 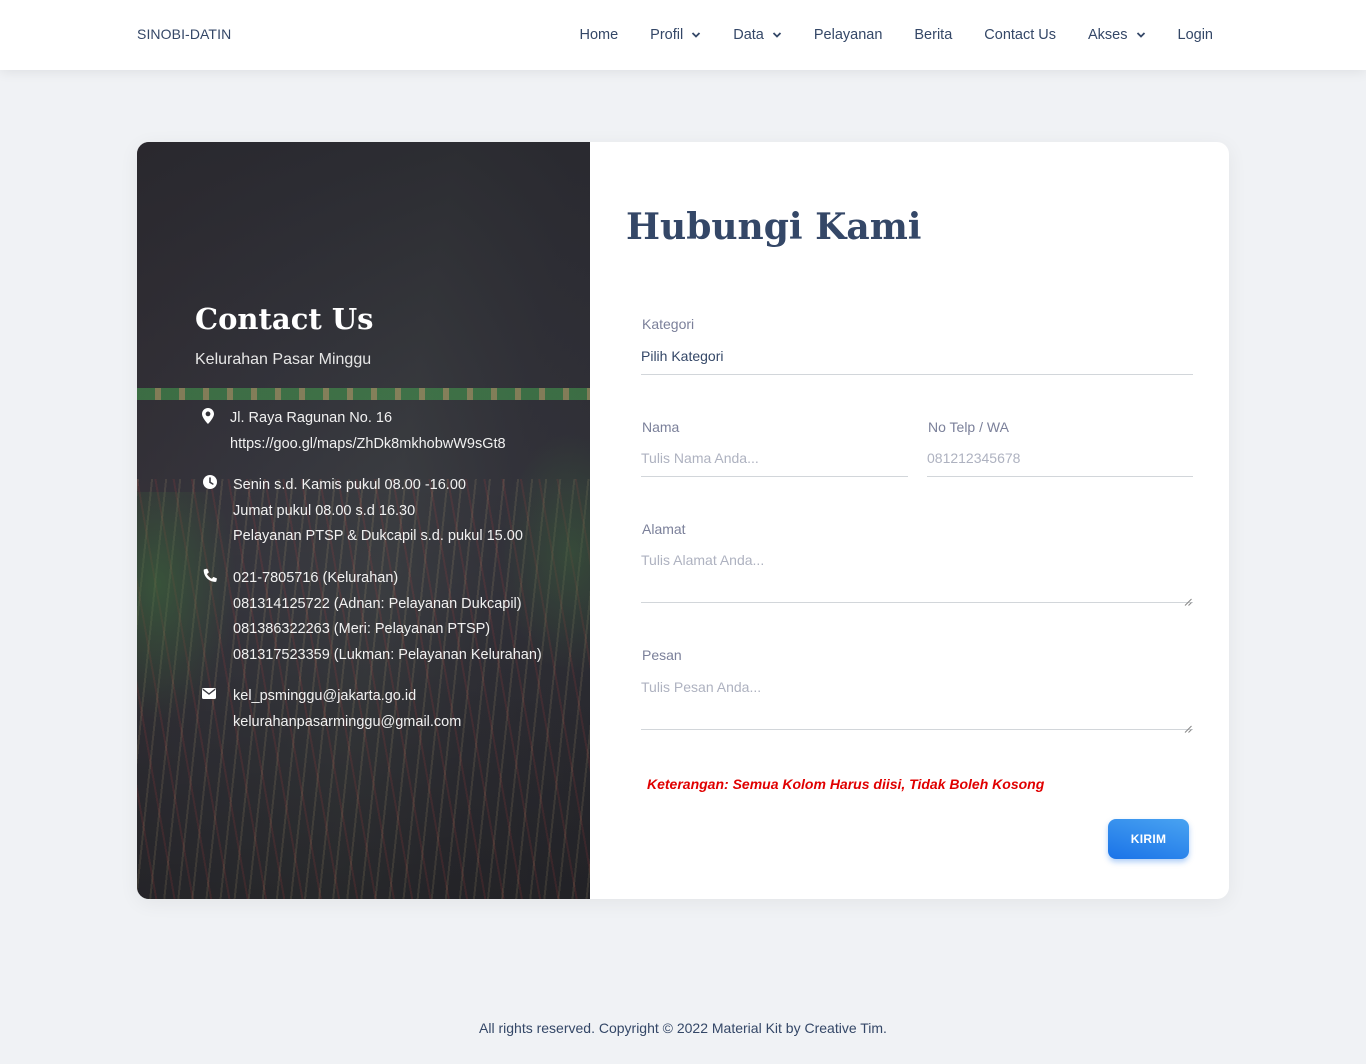 What do you see at coordinates (748, 35) in the screenshot?
I see `nav-item-label: Data` at bounding box center [748, 35].